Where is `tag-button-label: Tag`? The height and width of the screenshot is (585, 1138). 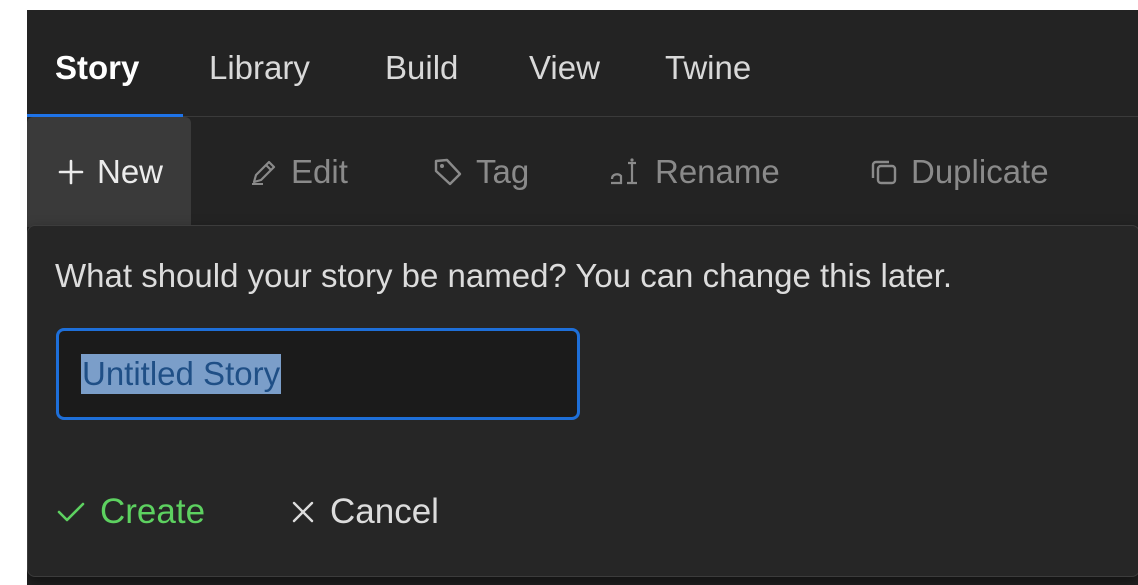 tag-button-label: Tag is located at coordinates (503, 171).